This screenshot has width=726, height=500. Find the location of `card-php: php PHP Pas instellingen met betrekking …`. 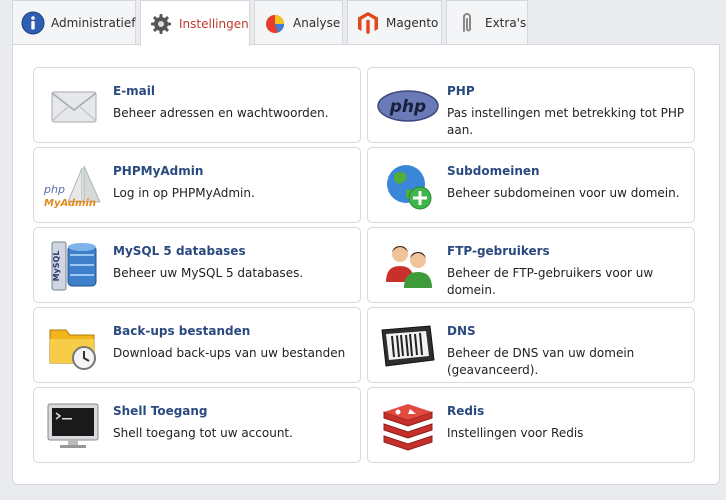

card-php: php PHP Pas instellingen met betrekking … is located at coordinates (531, 105).